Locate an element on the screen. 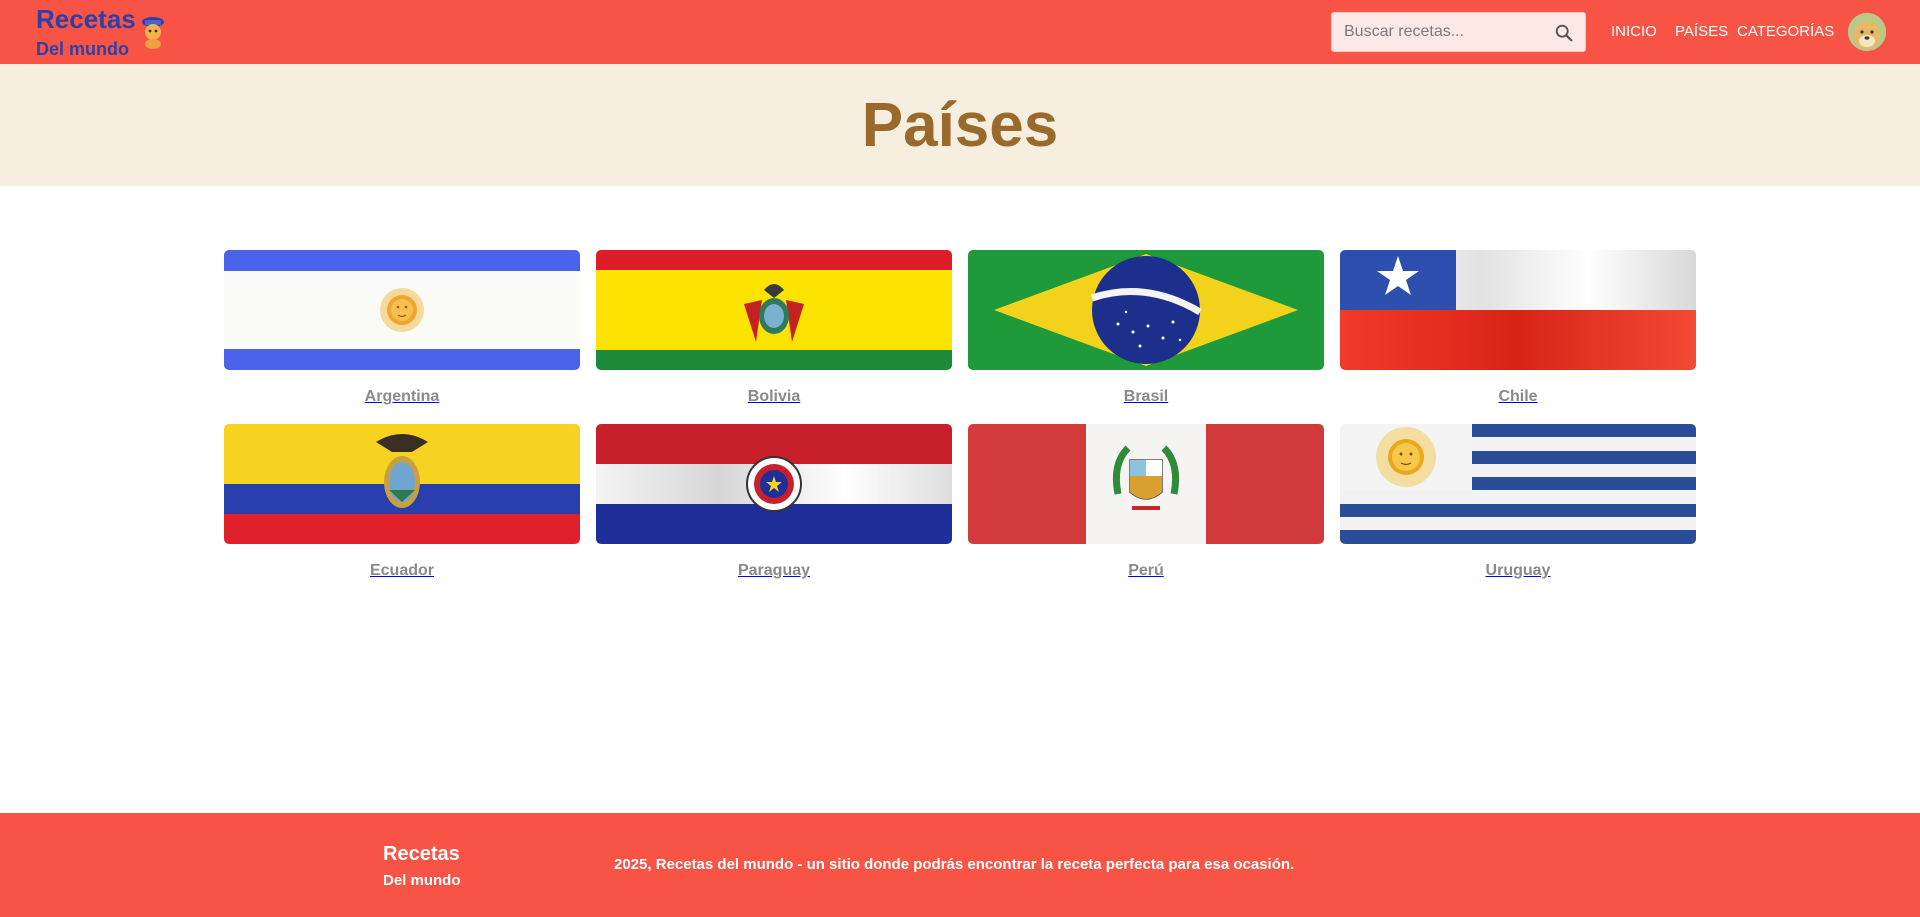 The image size is (1920, 917). chef-mascot-icon is located at coordinates (153, 33).